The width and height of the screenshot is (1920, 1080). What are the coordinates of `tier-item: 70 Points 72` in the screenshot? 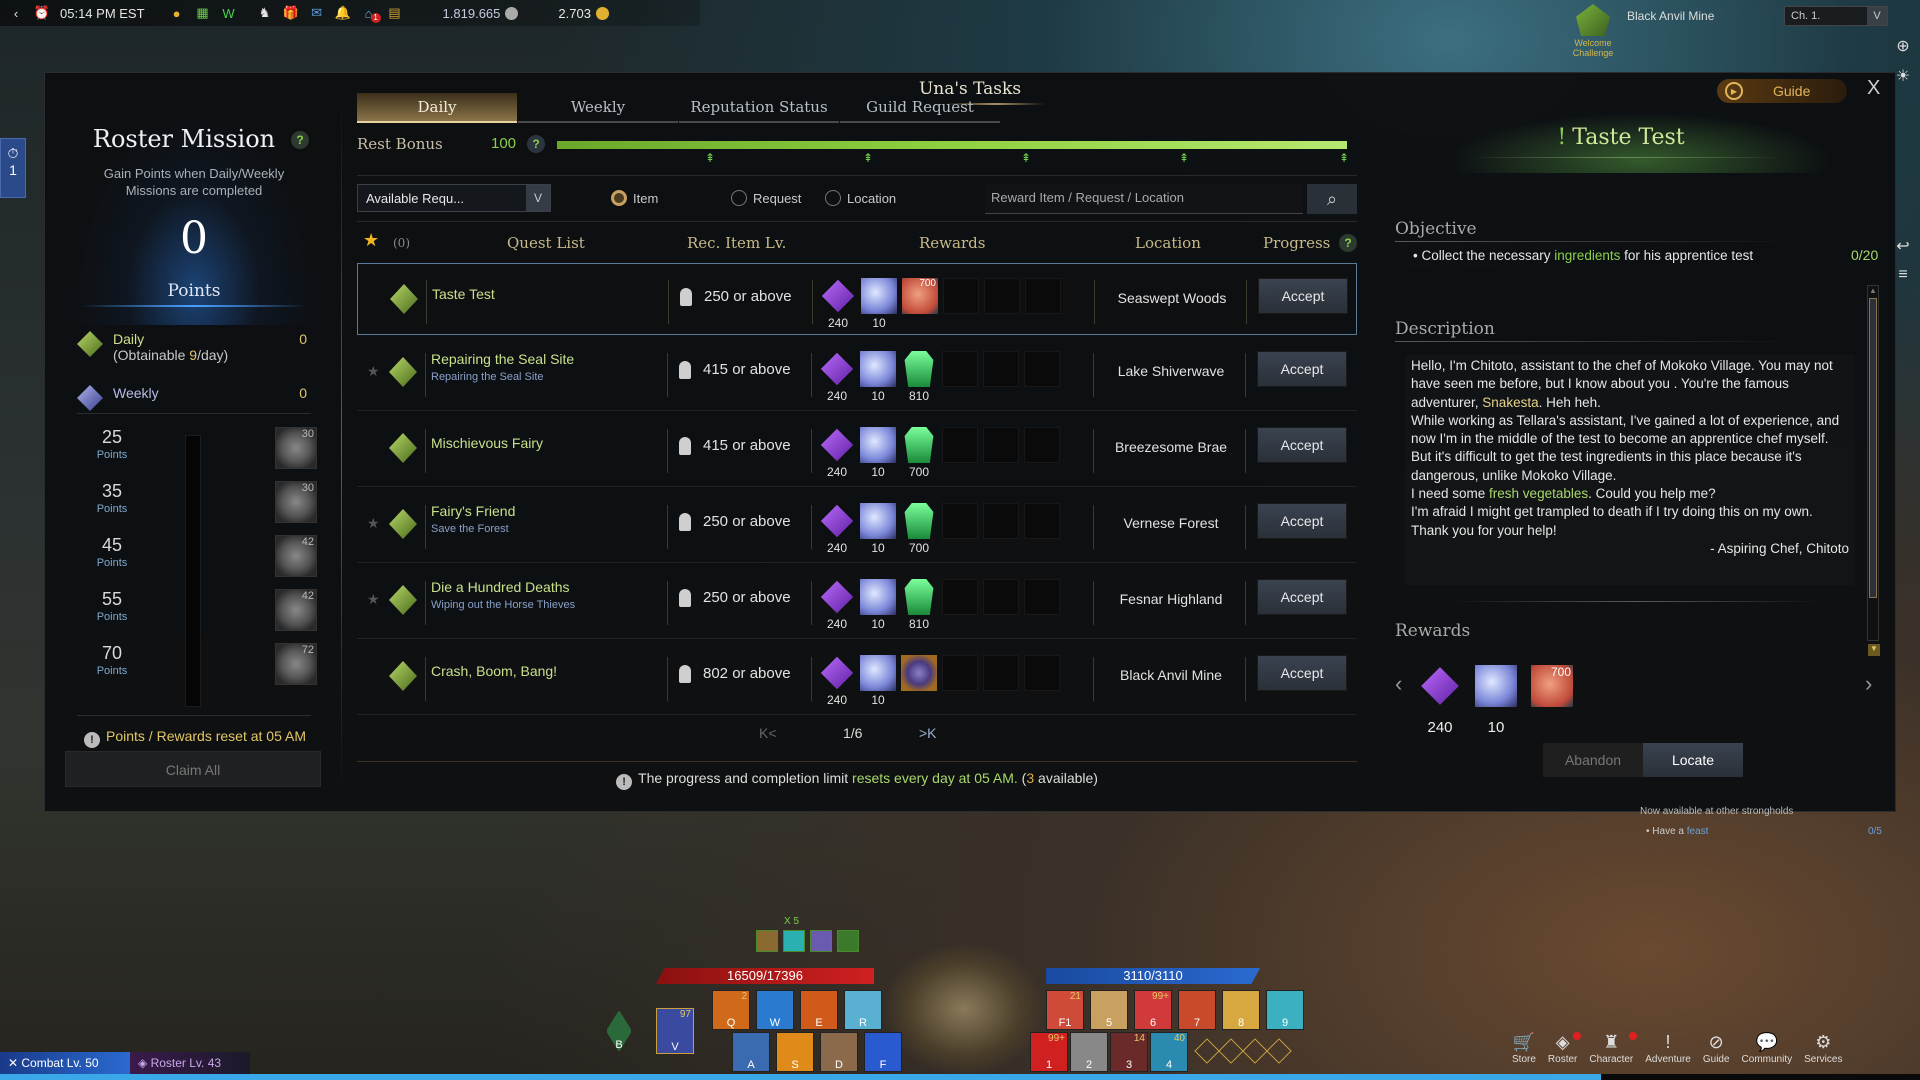 It's located at (197, 668).